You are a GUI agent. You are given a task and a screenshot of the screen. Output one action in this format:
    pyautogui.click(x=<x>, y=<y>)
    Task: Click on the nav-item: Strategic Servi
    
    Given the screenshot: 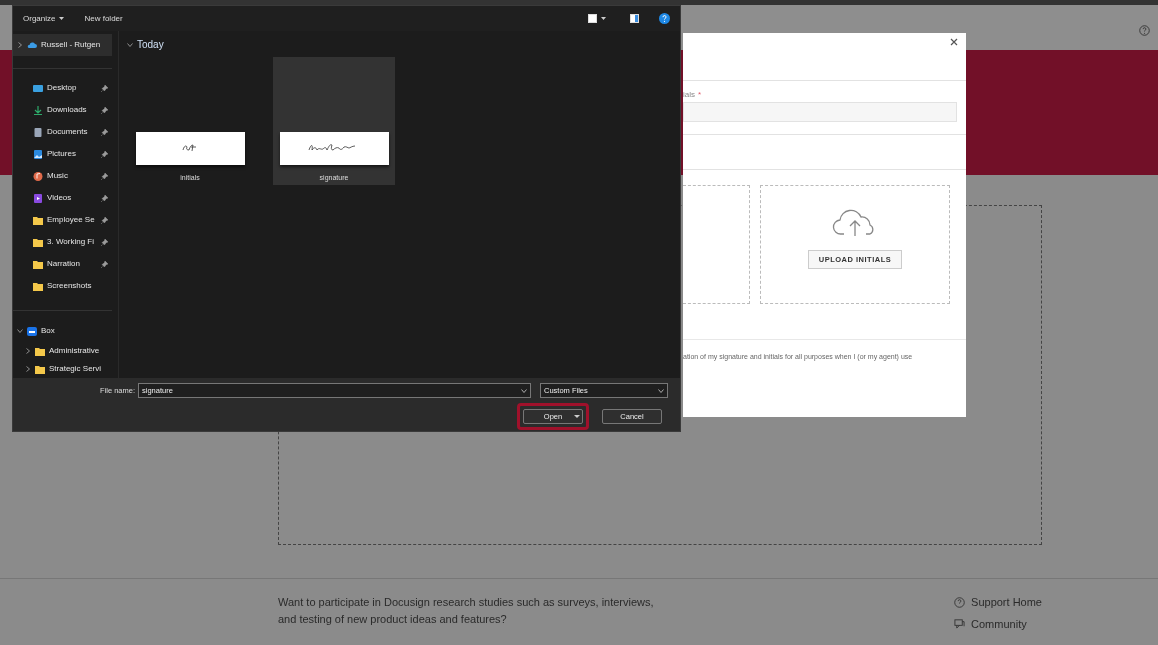 What is the action you would take?
    pyautogui.click(x=62, y=369)
    